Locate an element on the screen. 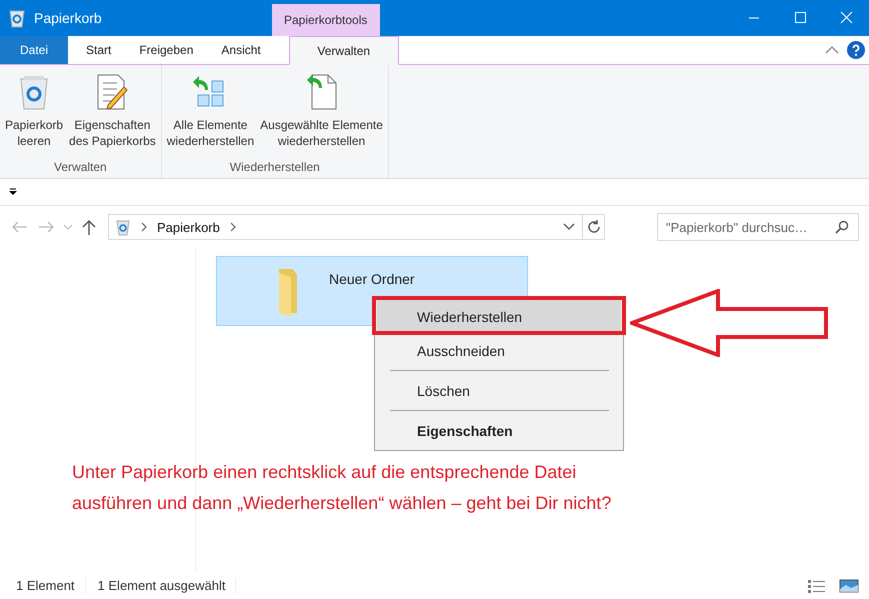 Image resolution: width=869 pixels, height=599 pixels. group-label: Wiederherstellen is located at coordinates (275, 167).